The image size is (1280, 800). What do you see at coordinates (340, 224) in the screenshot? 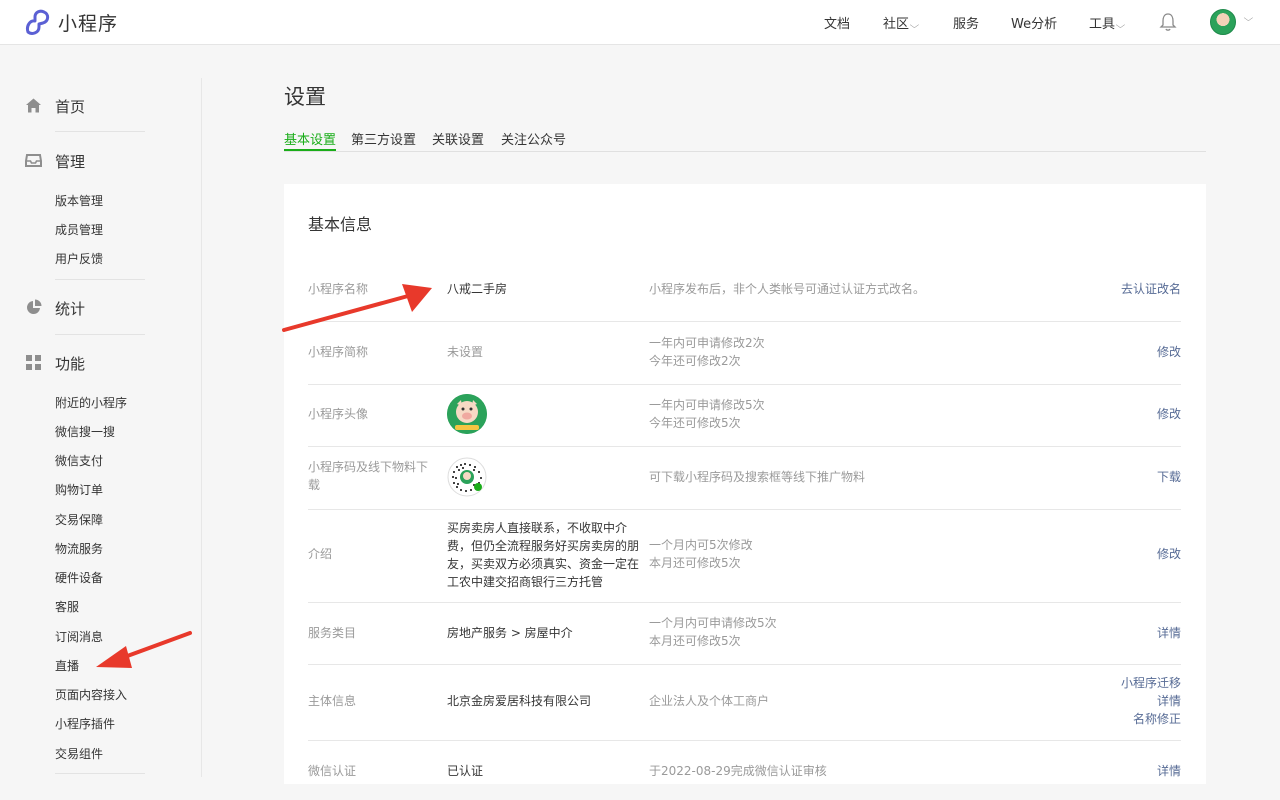
I see `section-title: 基本信息` at bounding box center [340, 224].